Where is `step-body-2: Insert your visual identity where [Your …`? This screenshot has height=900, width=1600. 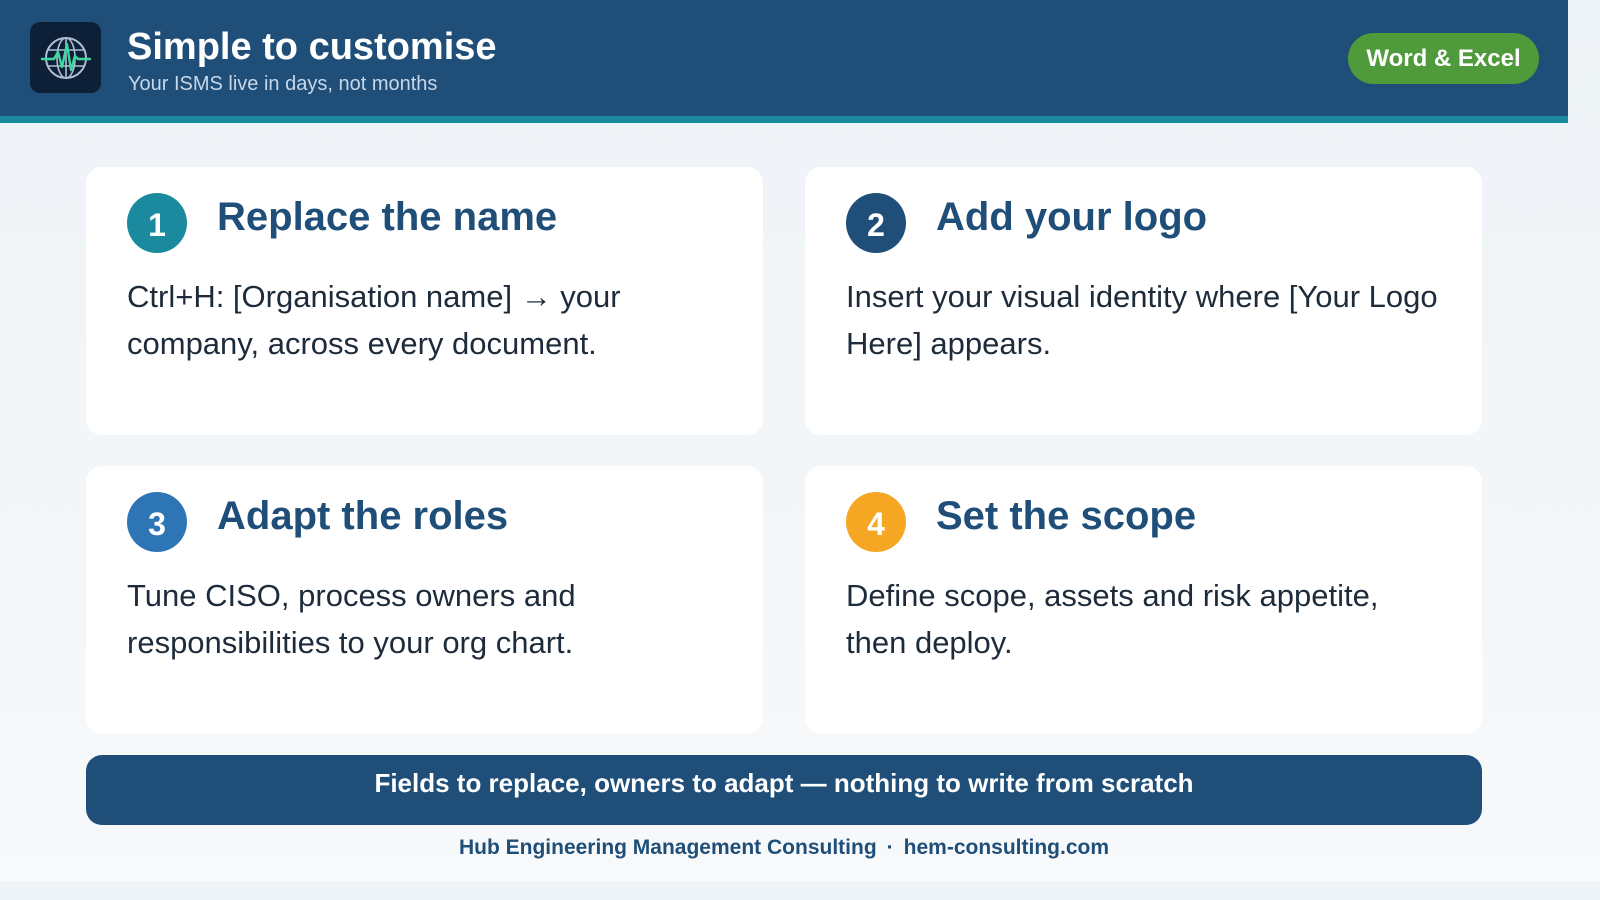 step-body-2: Insert your visual identity where [Your … is located at coordinates (1142, 320).